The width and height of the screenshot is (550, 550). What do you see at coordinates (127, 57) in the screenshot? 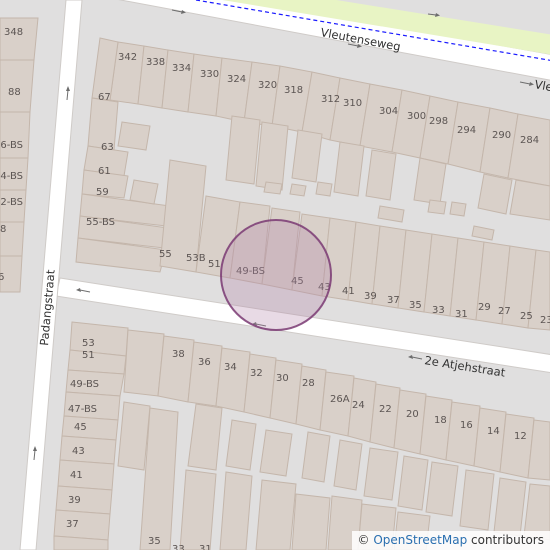
I see `house-number: 342` at bounding box center [127, 57].